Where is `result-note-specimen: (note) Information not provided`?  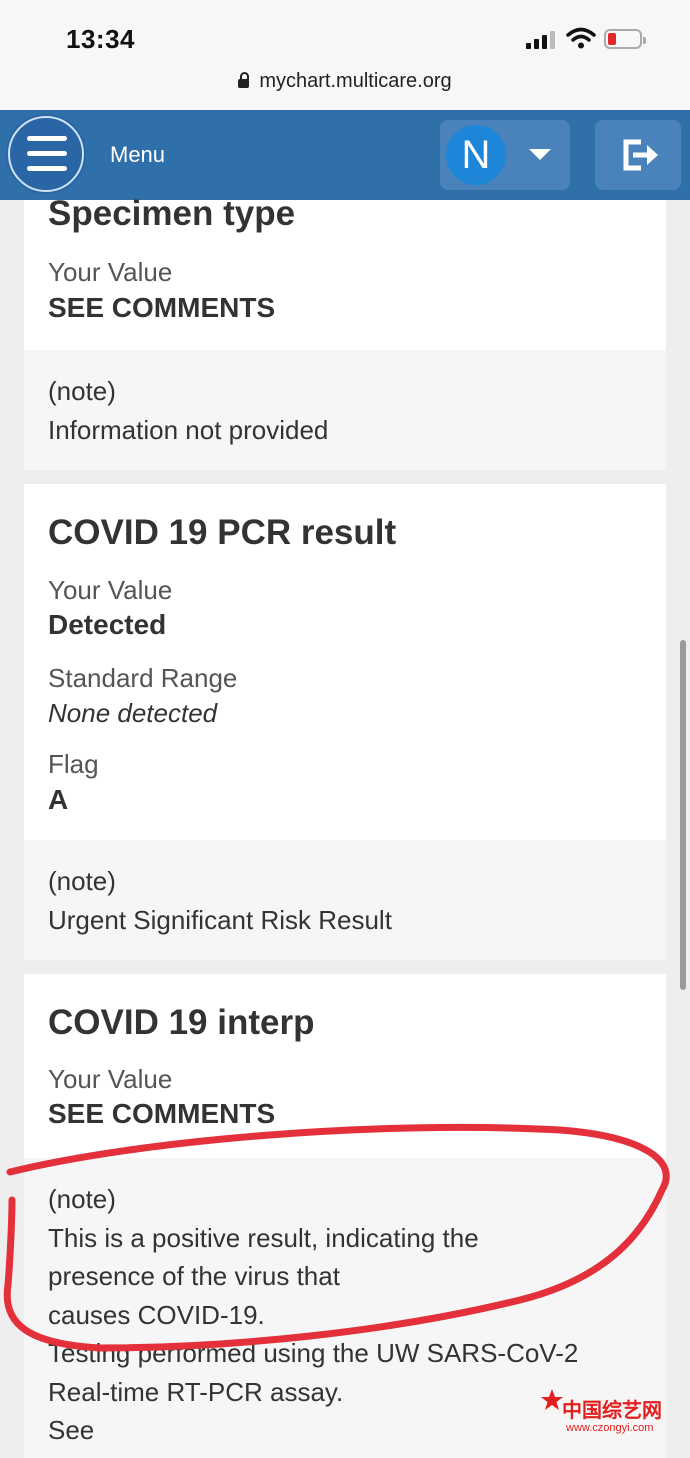 result-note-specimen: (note) Information not provided is located at coordinates (345, 410).